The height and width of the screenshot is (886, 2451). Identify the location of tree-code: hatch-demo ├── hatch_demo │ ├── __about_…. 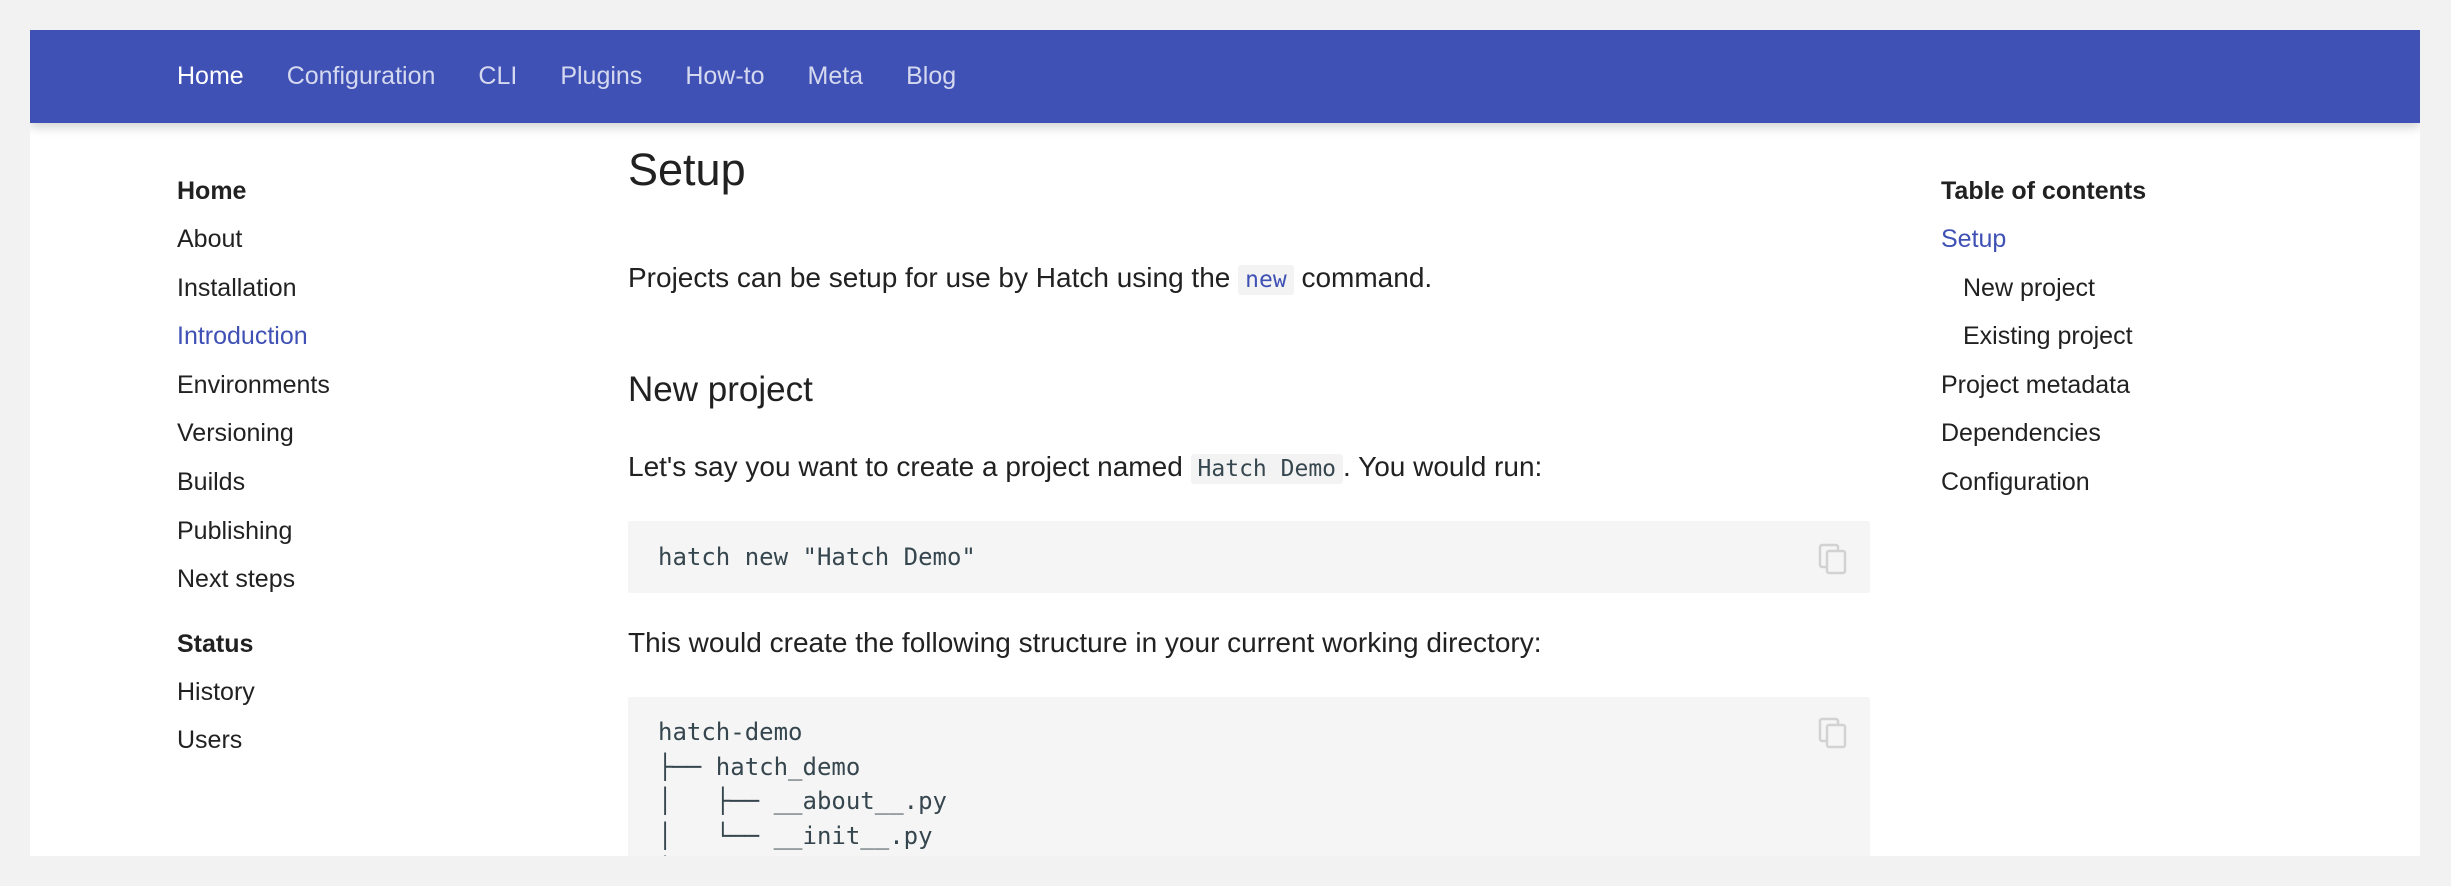
(802, 784).